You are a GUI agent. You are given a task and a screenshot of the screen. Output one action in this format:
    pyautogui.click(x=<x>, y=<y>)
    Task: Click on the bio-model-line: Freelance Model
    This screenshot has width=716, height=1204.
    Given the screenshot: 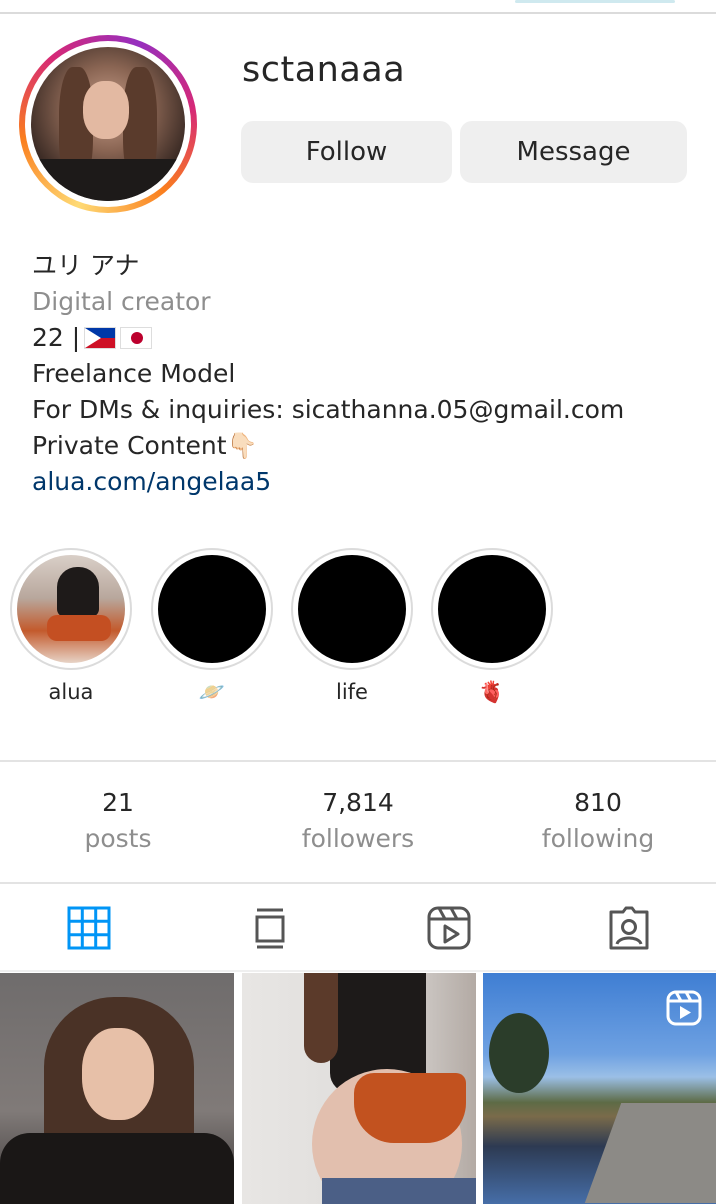 What is the action you would take?
    pyautogui.click(x=134, y=373)
    